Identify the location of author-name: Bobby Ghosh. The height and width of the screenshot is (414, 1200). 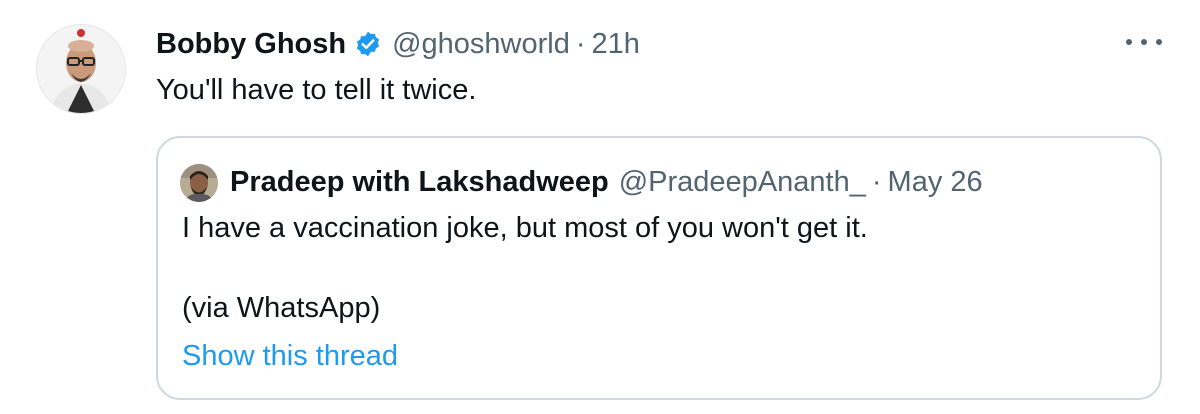
(251, 44).